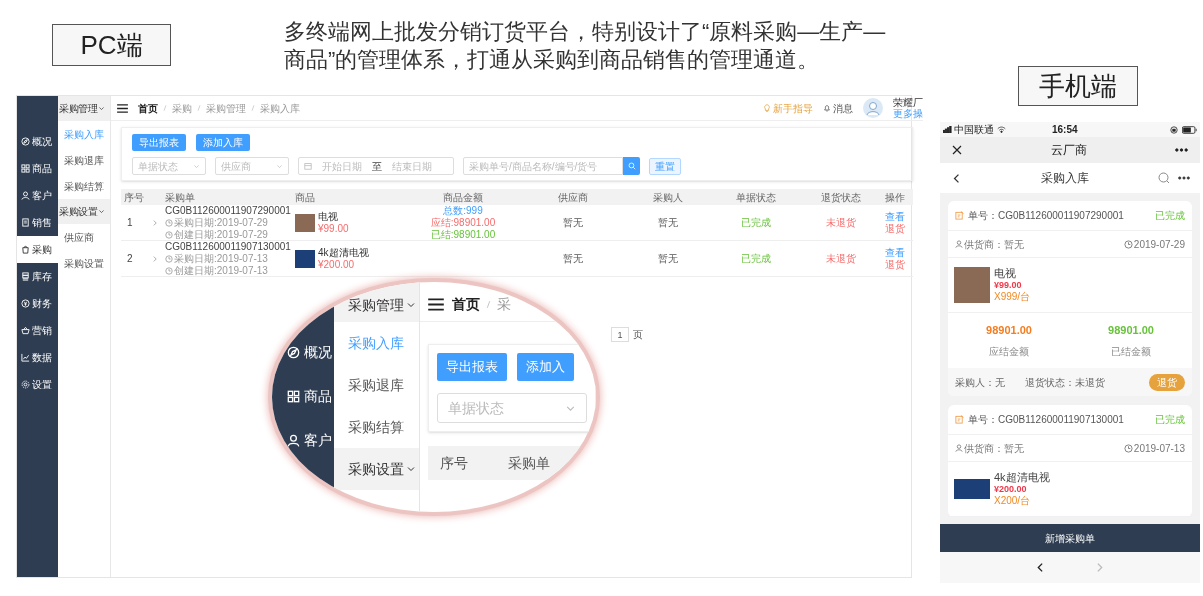  Describe the element at coordinates (895, 197) in the screenshot. I see `column-header: 操作` at that location.